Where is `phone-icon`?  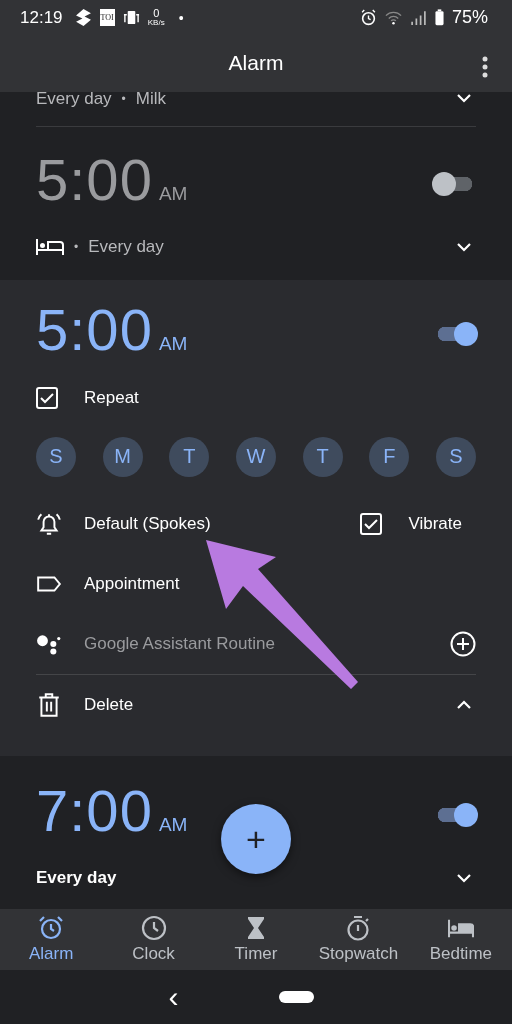 phone-icon is located at coordinates (131, 18).